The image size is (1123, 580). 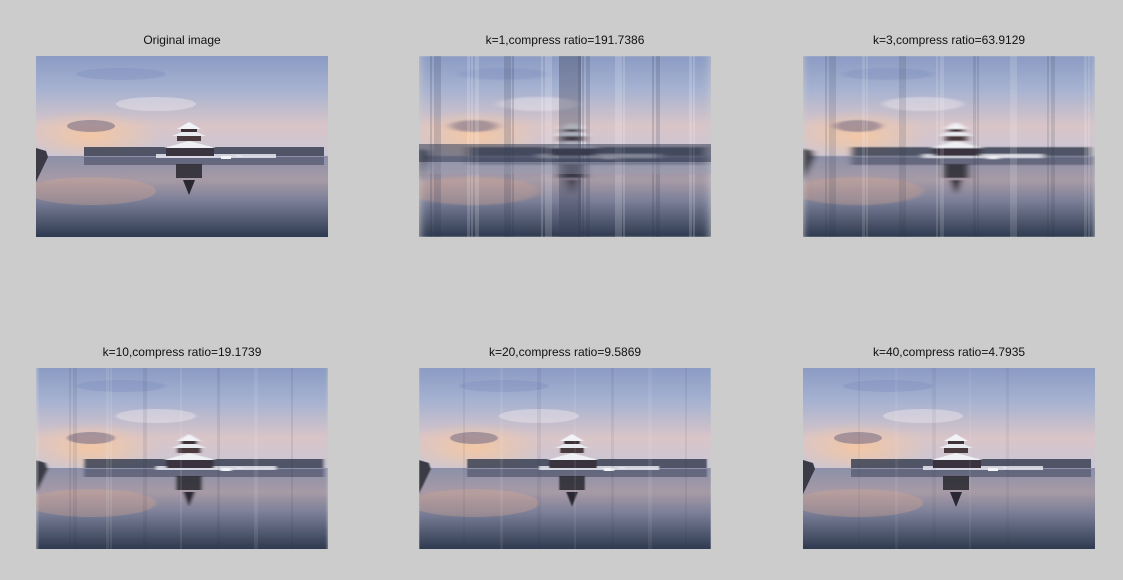 What do you see at coordinates (949, 458) in the screenshot?
I see `compressed-image-k40` at bounding box center [949, 458].